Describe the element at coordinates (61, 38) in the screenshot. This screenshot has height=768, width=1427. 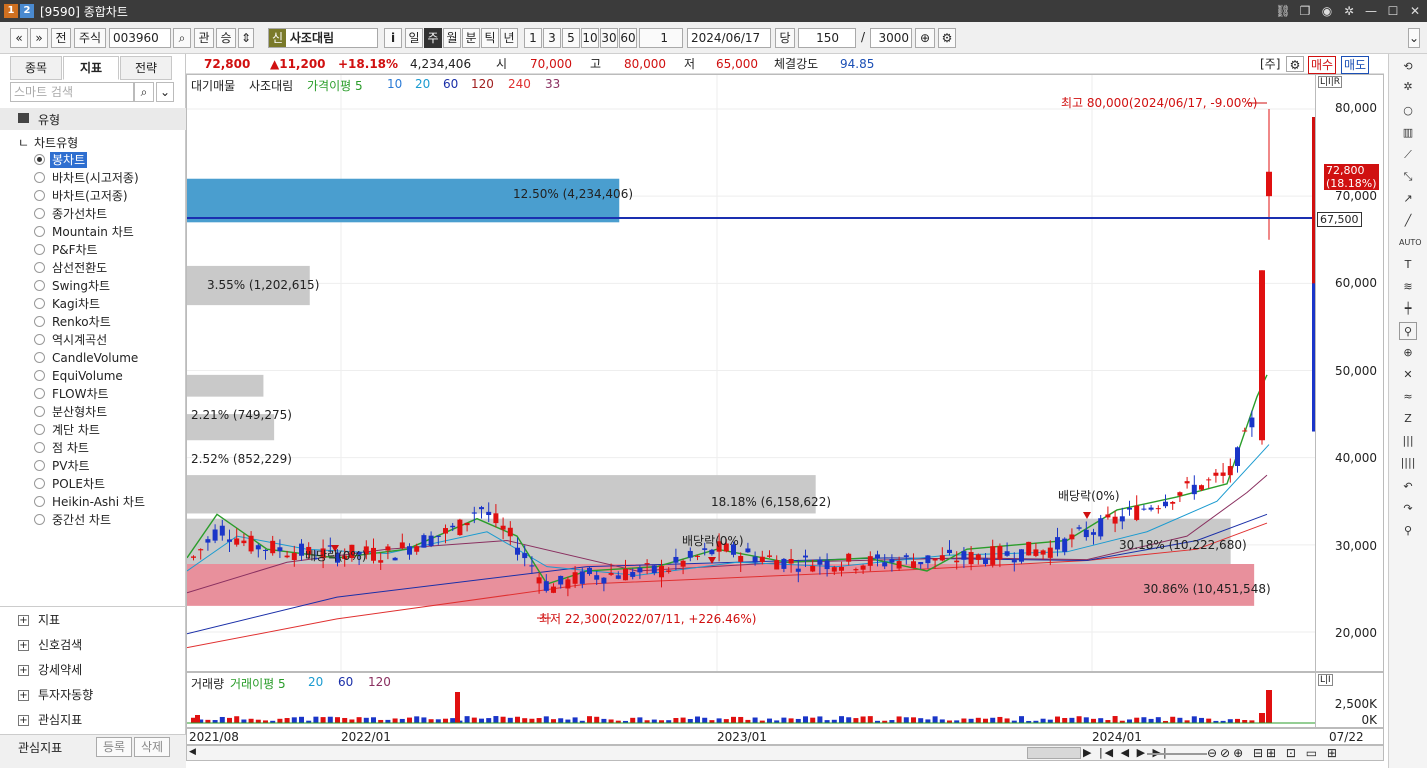
I see `prev-stock-button: 전` at that location.